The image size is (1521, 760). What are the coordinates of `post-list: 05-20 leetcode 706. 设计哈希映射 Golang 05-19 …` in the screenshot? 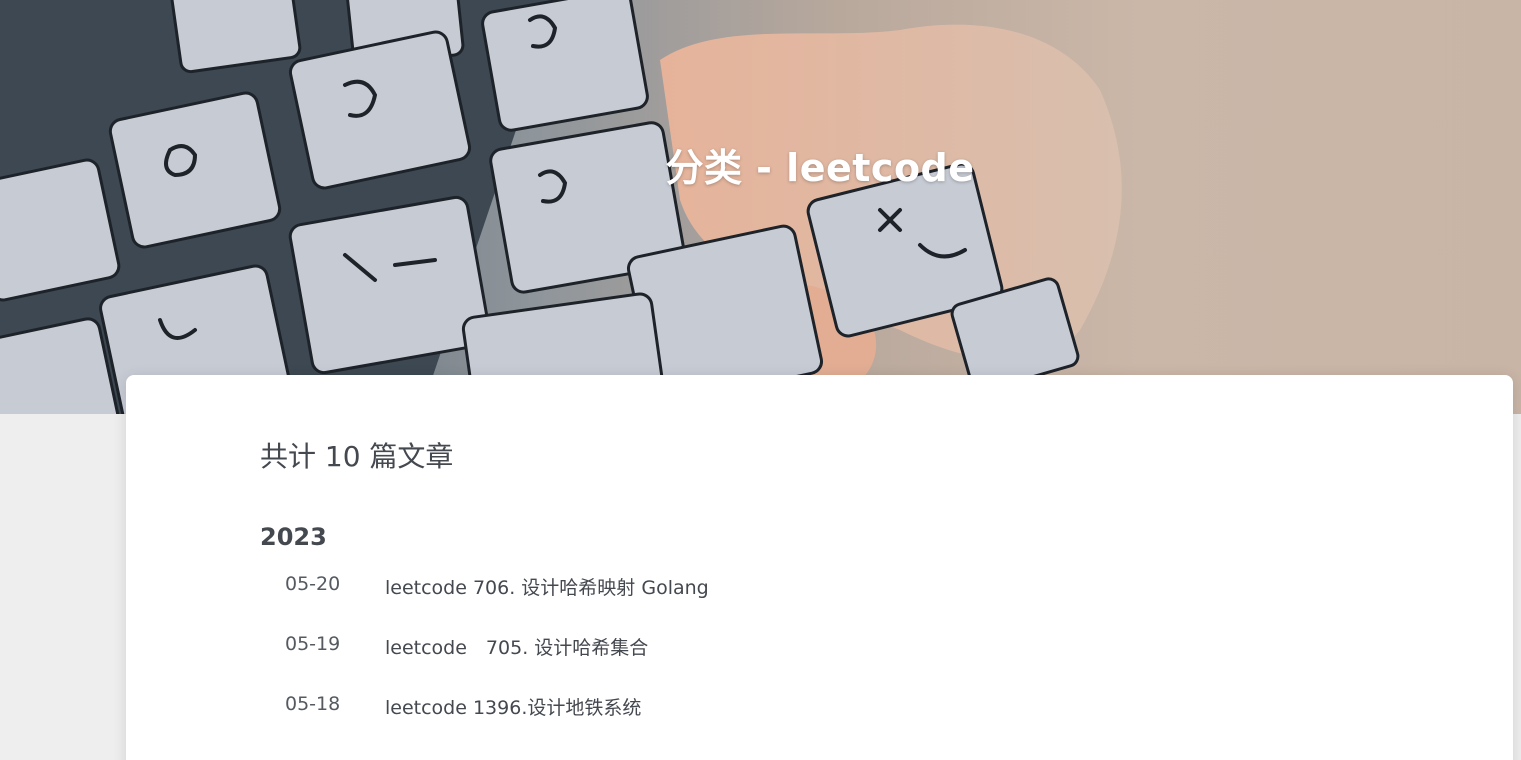 It's located at (484, 663).